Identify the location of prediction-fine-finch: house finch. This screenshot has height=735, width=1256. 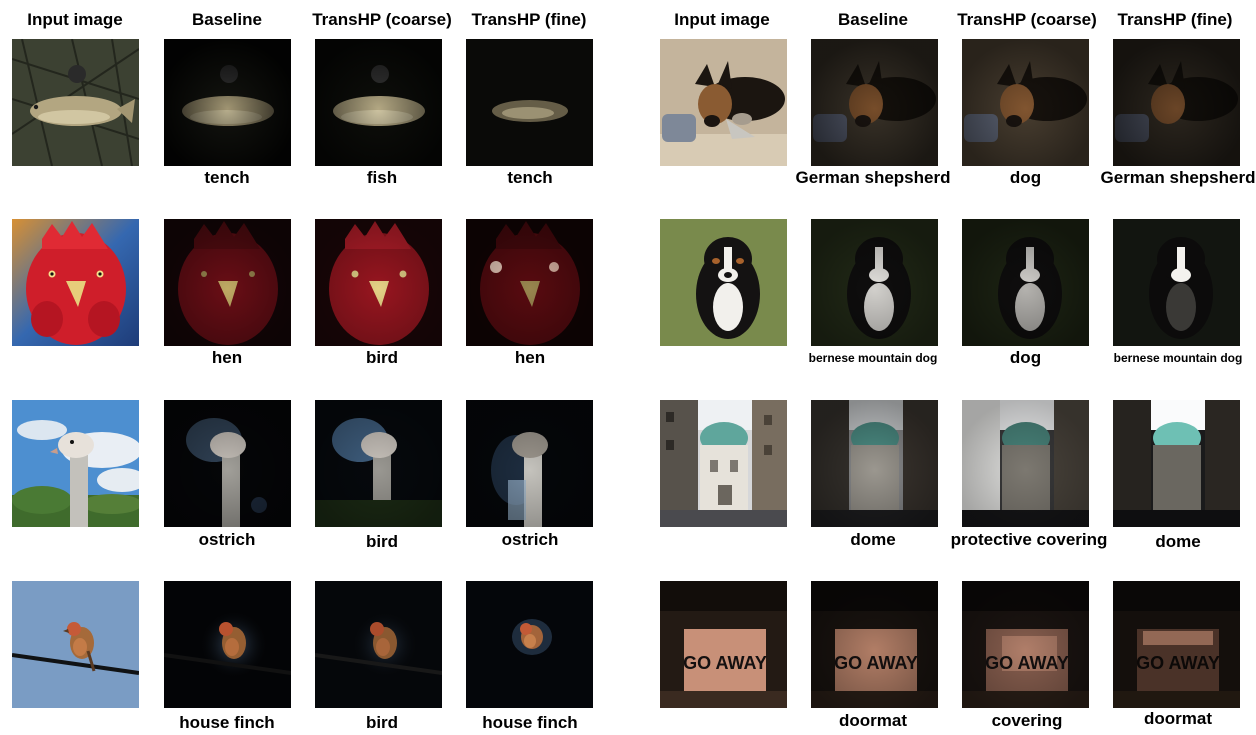
(530, 722).